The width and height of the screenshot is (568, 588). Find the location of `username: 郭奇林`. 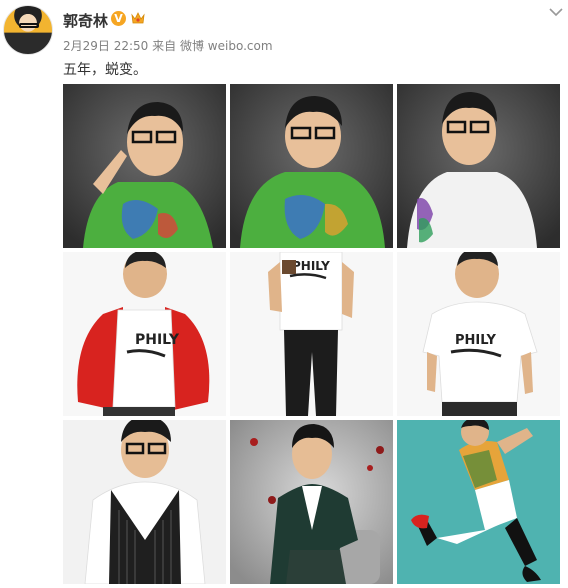

username: 郭奇林 is located at coordinates (85, 20).